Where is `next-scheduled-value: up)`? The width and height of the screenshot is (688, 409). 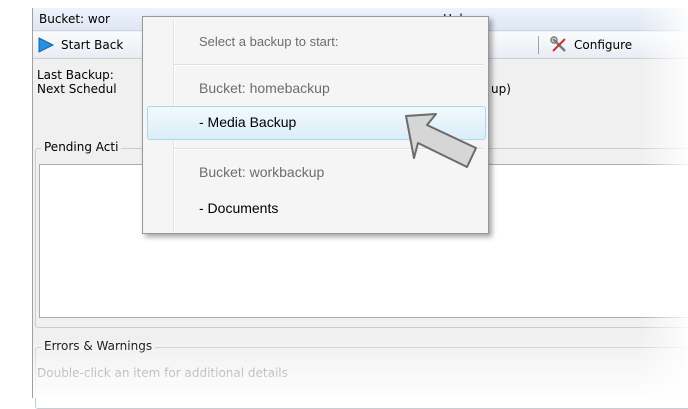 next-scheduled-value: up) is located at coordinates (501, 89).